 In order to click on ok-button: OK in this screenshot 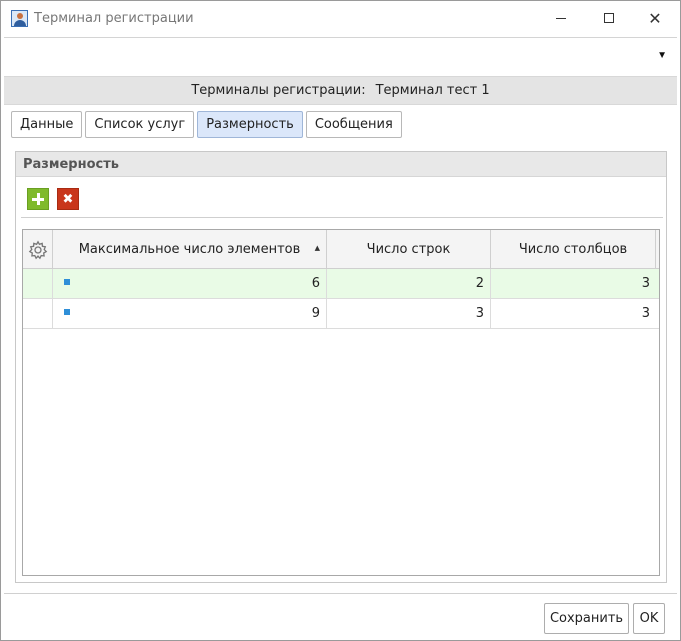, I will do `click(649, 618)`.